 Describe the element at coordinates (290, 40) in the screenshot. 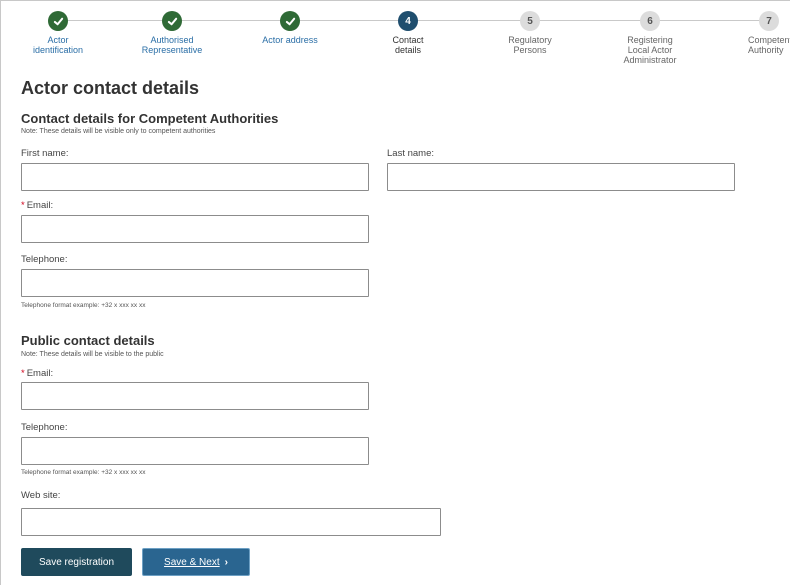

I see `step-label: Actor address` at that location.